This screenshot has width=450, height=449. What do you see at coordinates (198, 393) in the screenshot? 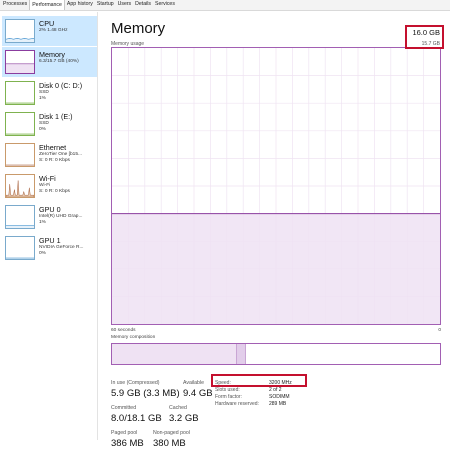
I see `available-value: 9.4 GB` at bounding box center [198, 393].